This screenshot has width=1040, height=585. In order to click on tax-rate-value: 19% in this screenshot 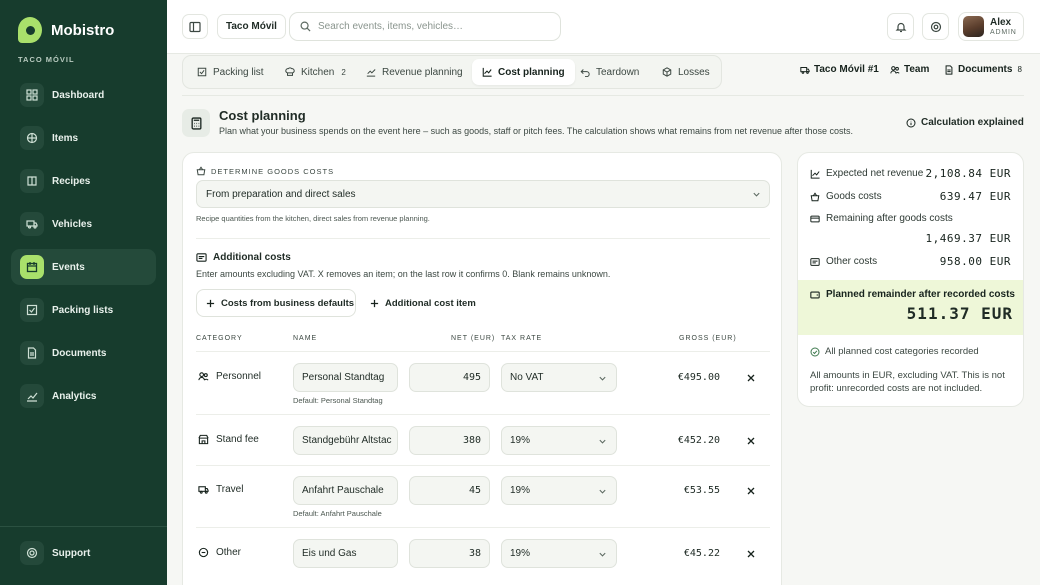, I will do `click(520, 553)`.